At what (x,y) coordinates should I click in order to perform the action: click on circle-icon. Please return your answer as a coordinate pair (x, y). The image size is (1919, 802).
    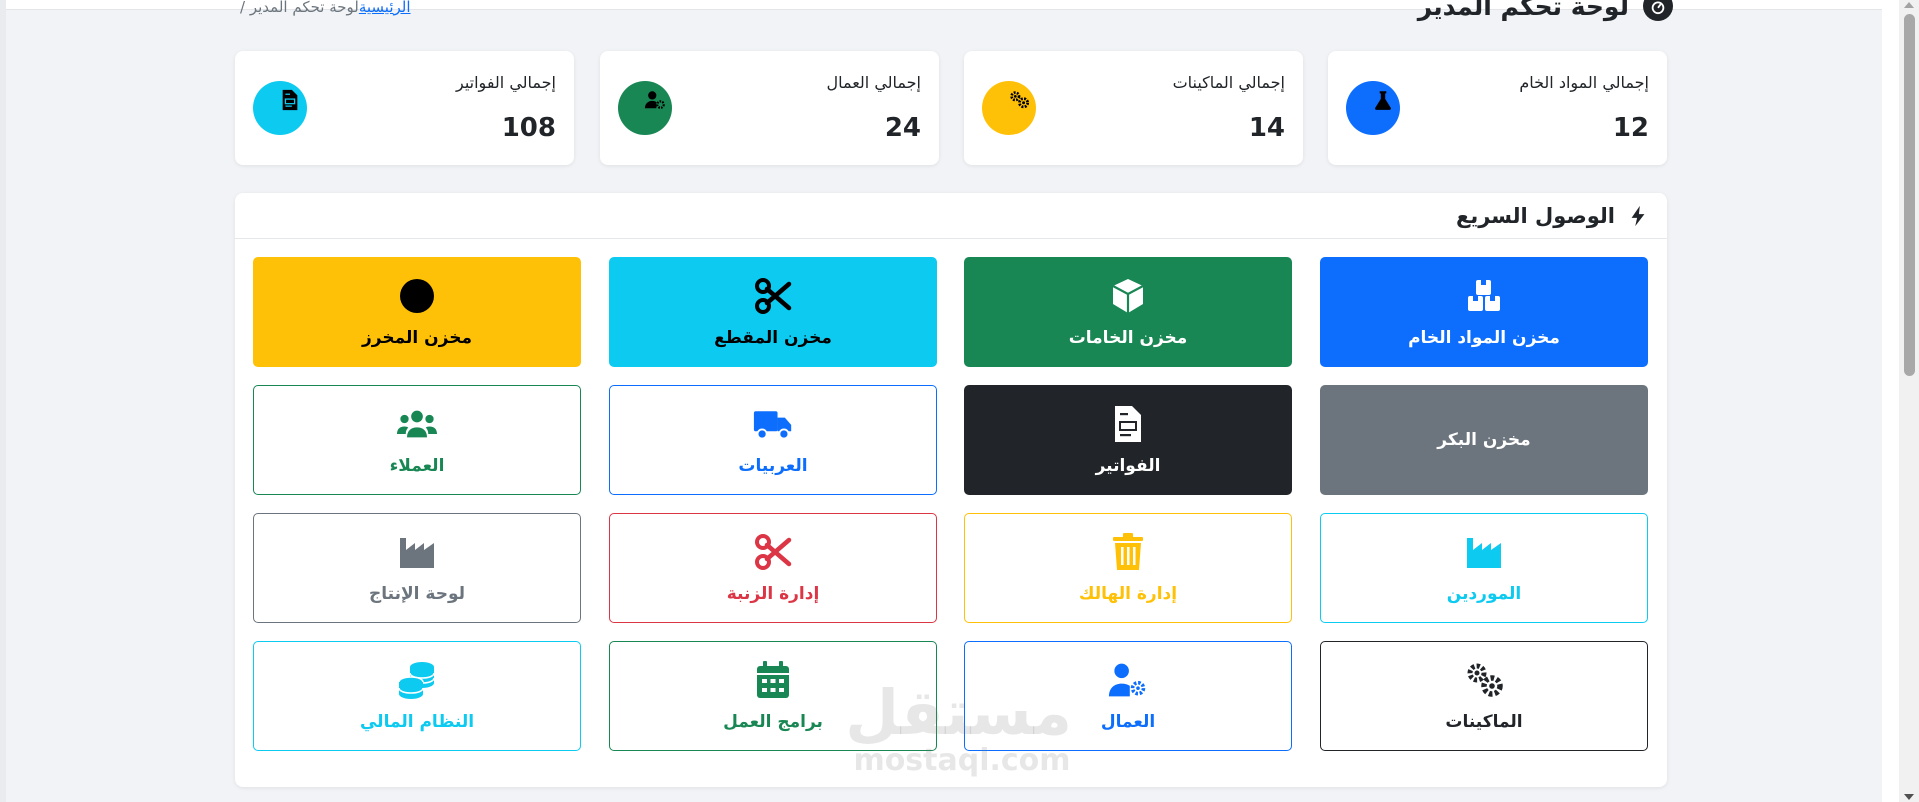
    Looking at the image, I should click on (417, 296).